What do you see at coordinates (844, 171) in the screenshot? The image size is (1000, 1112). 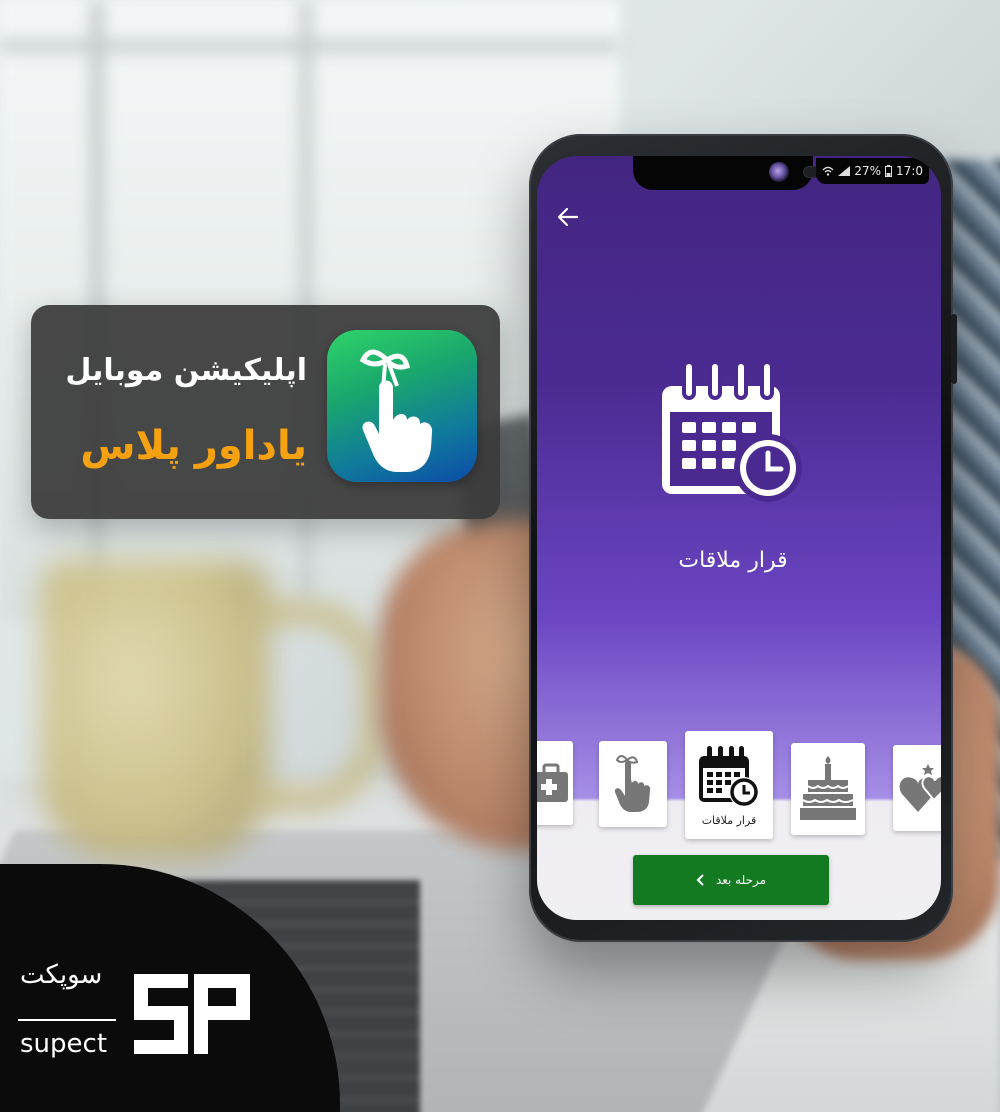 I see `signal-icon` at bounding box center [844, 171].